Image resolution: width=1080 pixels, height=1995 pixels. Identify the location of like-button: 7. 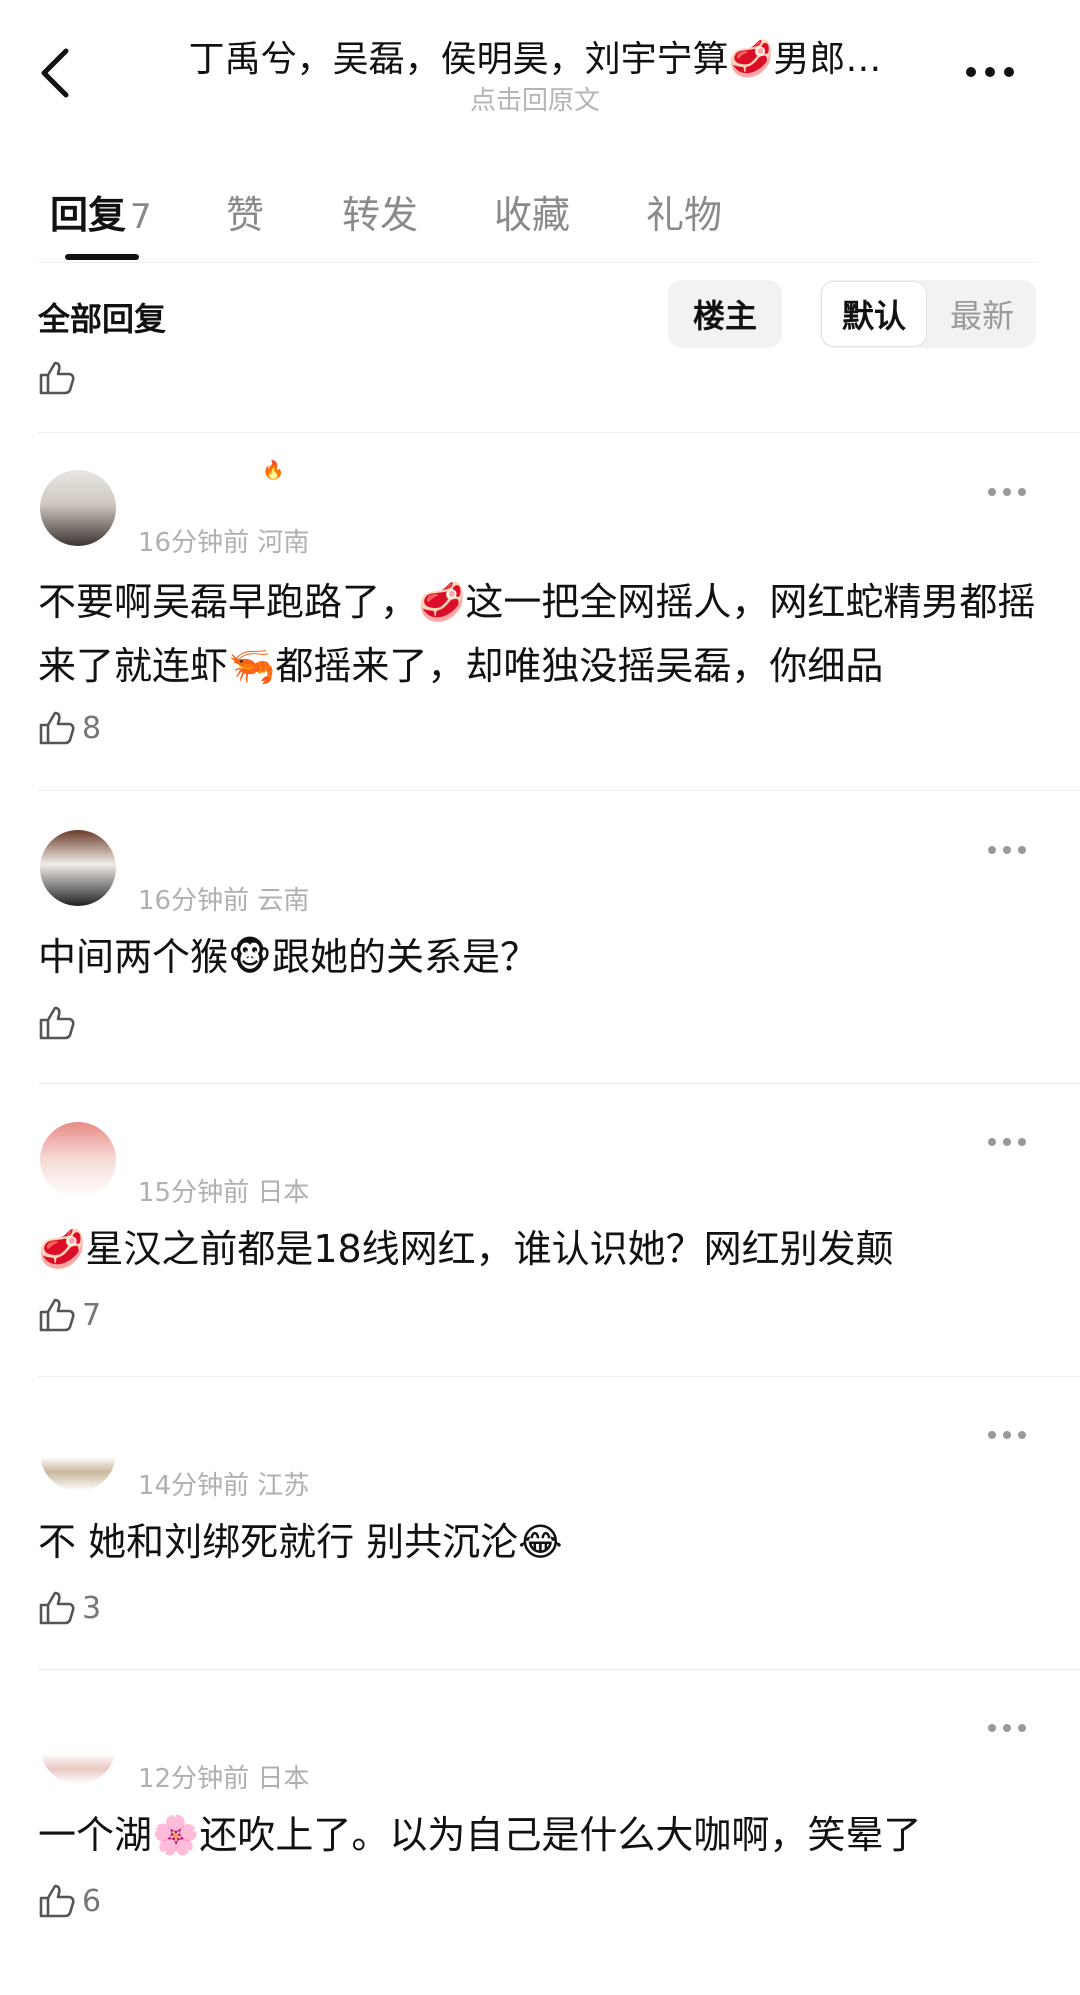
(69, 1315).